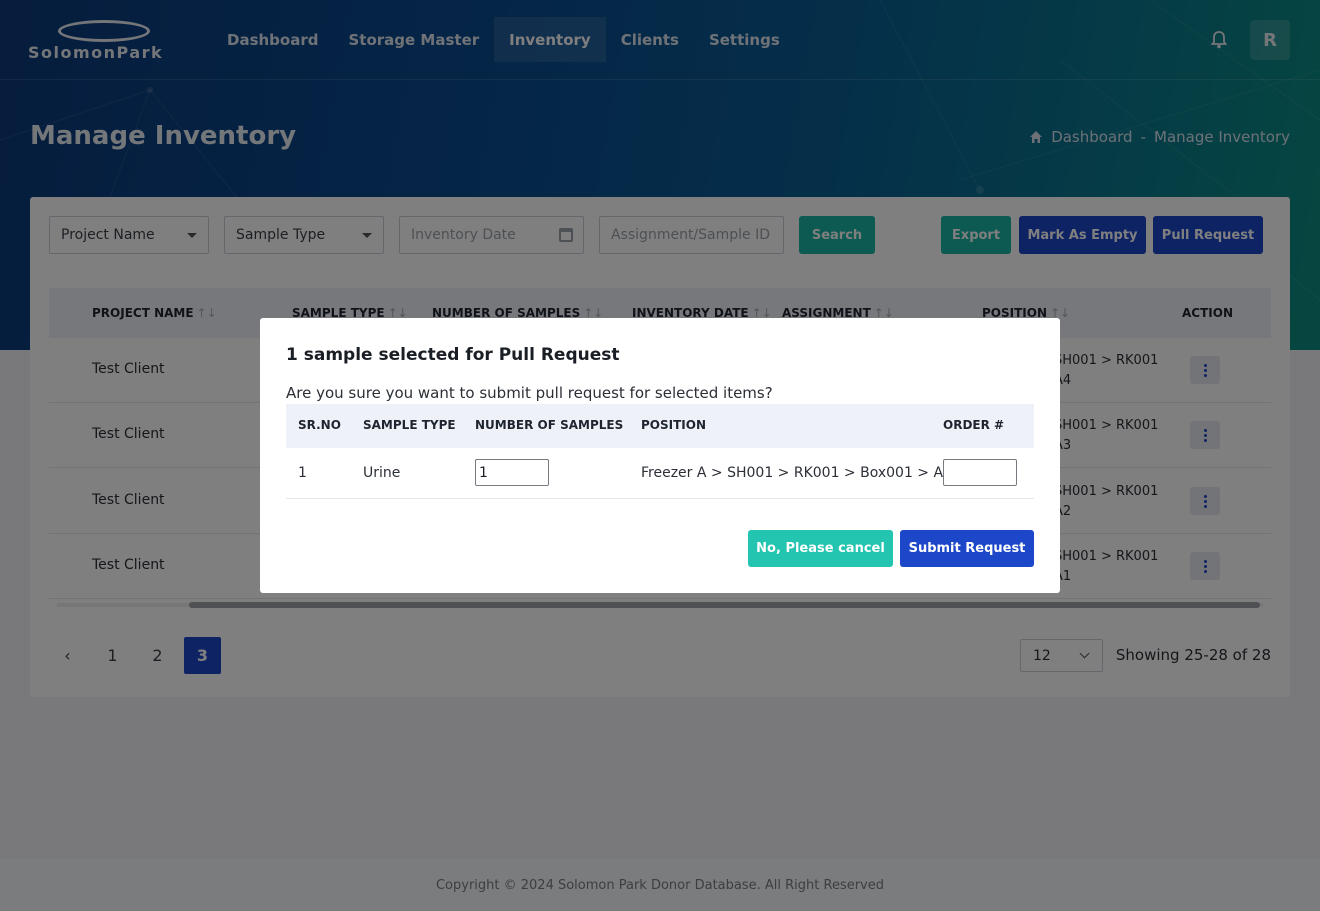 This screenshot has width=1320, height=911. Describe the element at coordinates (382, 473) in the screenshot. I see `modal-row-sample-type: Urine` at that location.